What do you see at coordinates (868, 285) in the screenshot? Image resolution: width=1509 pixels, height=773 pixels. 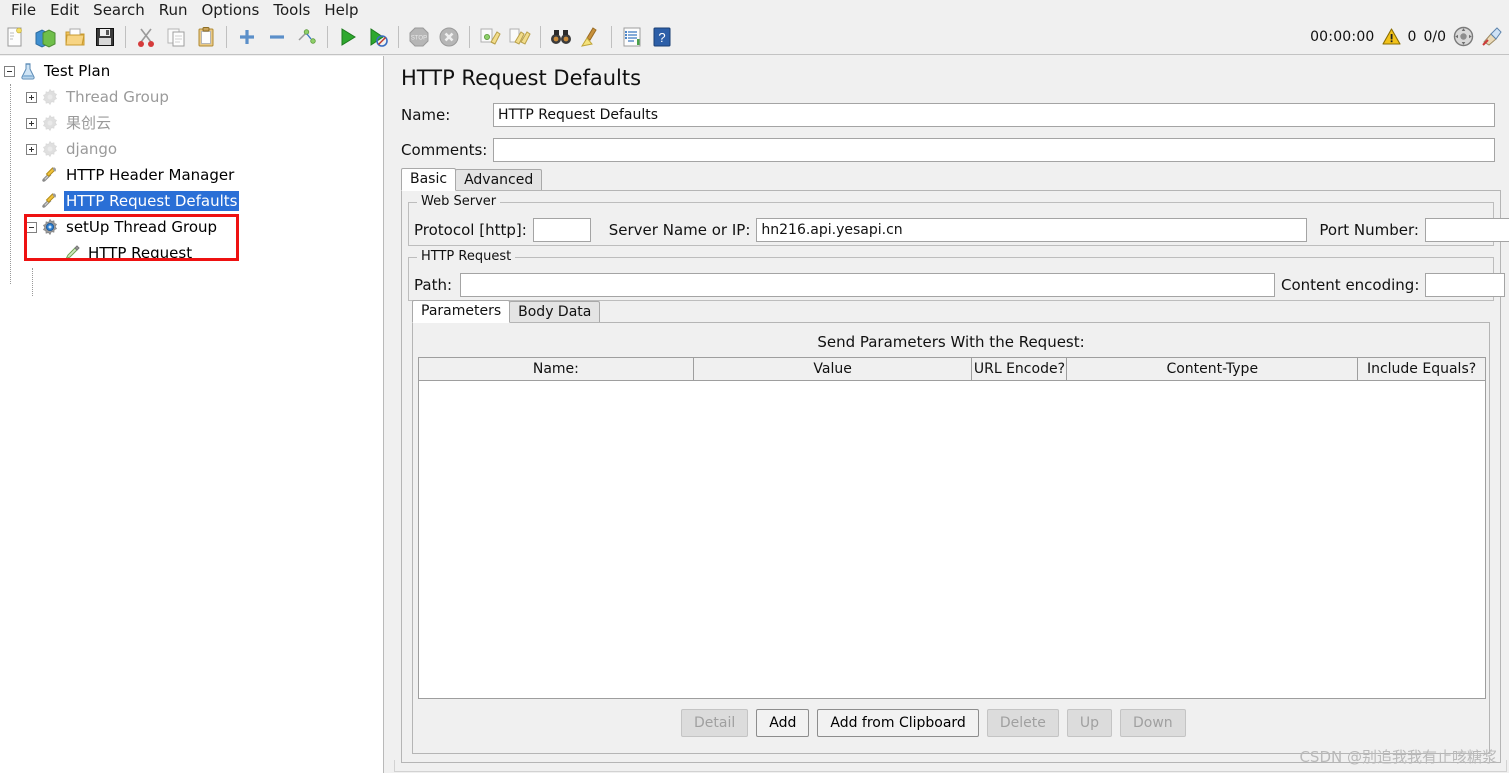 I see `path-input` at bounding box center [868, 285].